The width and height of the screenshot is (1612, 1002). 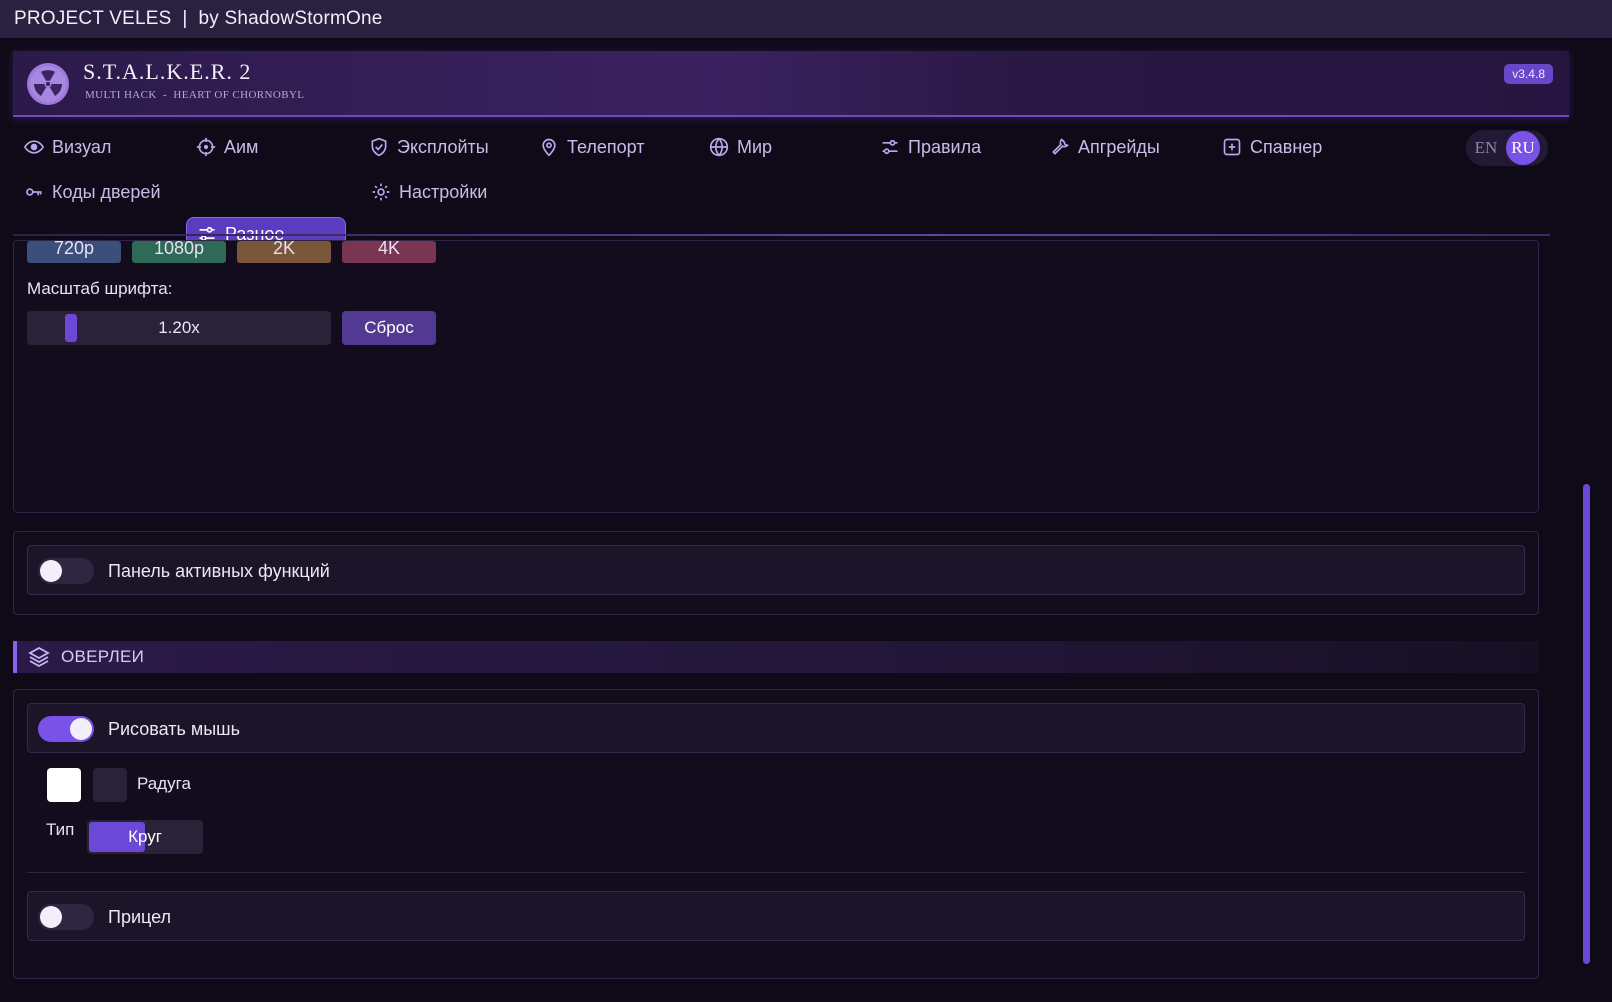 What do you see at coordinates (179, 252) in the screenshot?
I see `resolution-1080p-button: 1080p` at bounding box center [179, 252].